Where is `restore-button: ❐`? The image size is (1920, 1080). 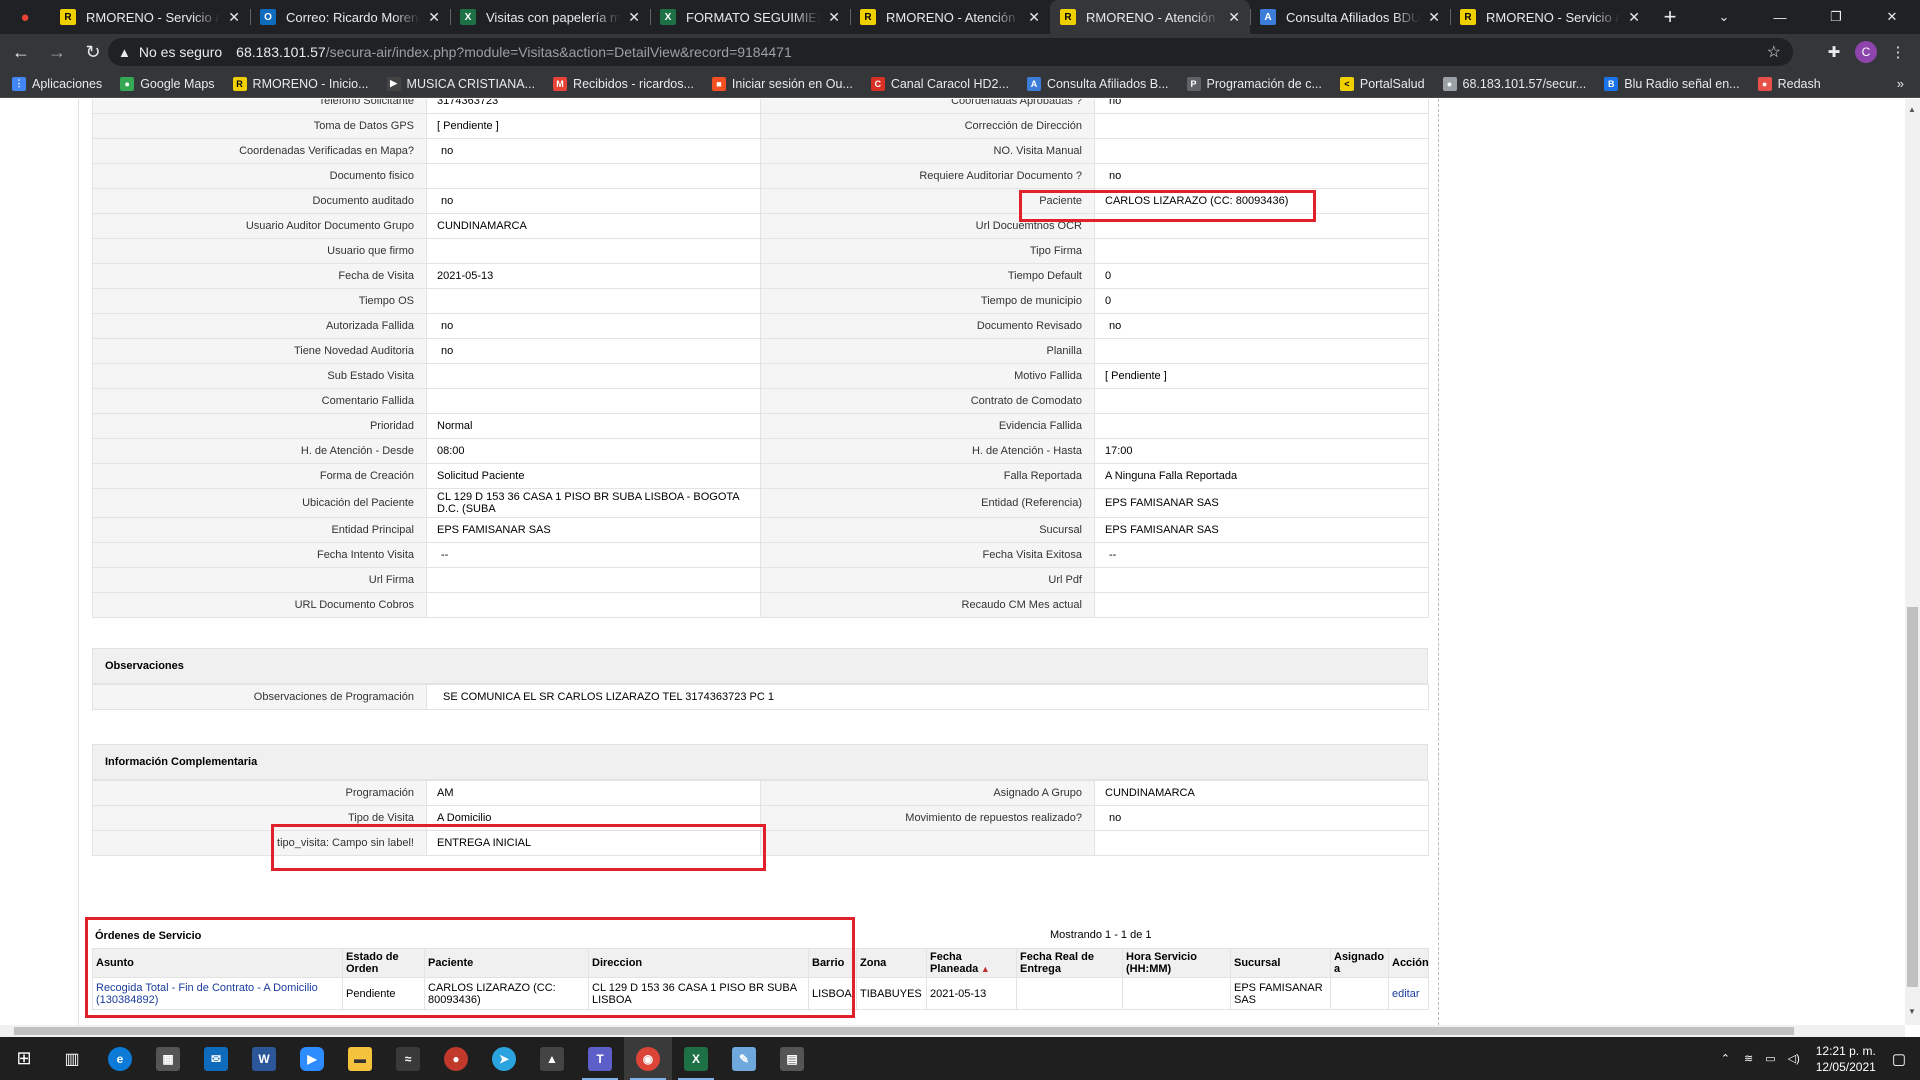
restore-button: ❐ is located at coordinates (1836, 17).